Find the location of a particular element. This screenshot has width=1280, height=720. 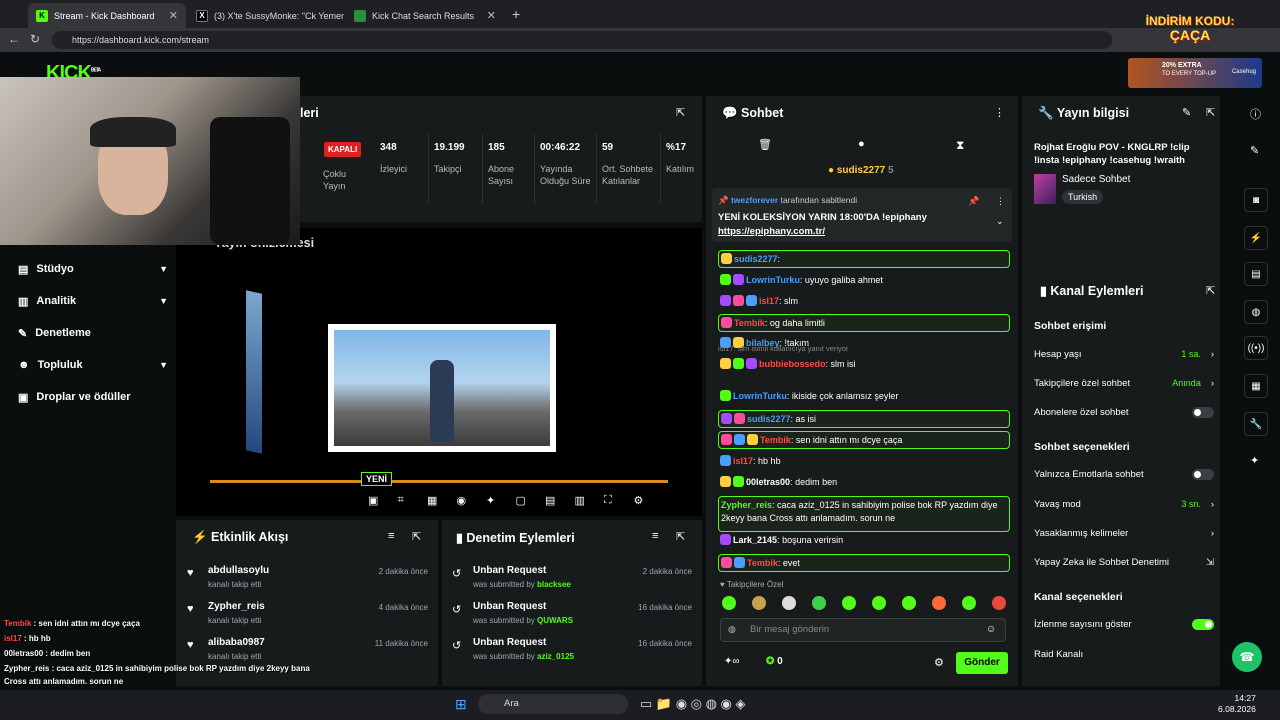

subscribers-only-toggle is located at coordinates (1203, 412).